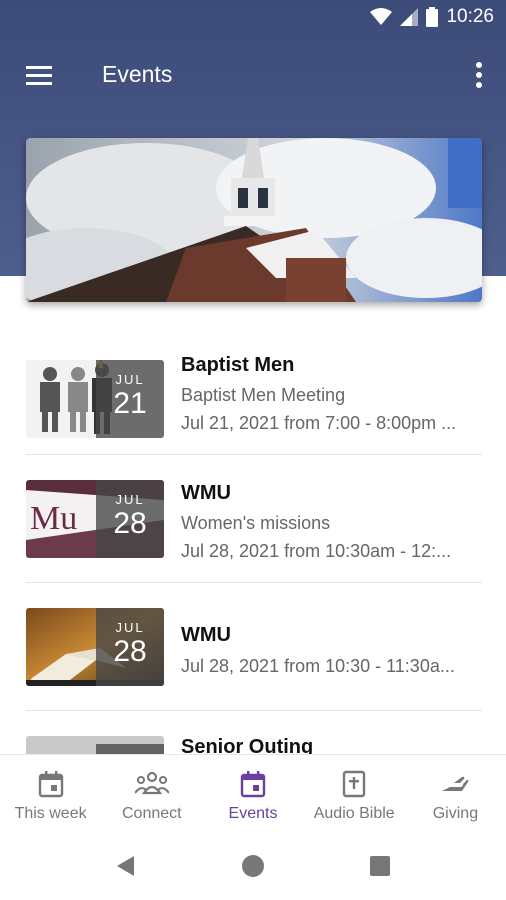 The height and width of the screenshot is (900, 506). What do you see at coordinates (54, 518) in the screenshot?
I see `wmu-logo-text: Mu` at bounding box center [54, 518].